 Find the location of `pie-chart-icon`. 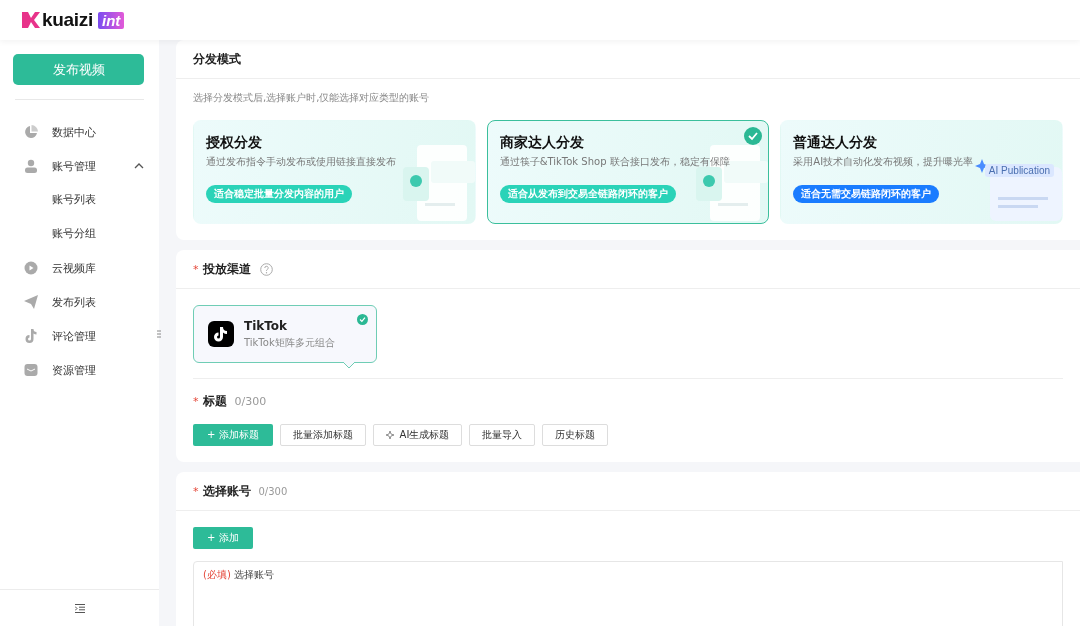

pie-chart-icon is located at coordinates (31, 132).